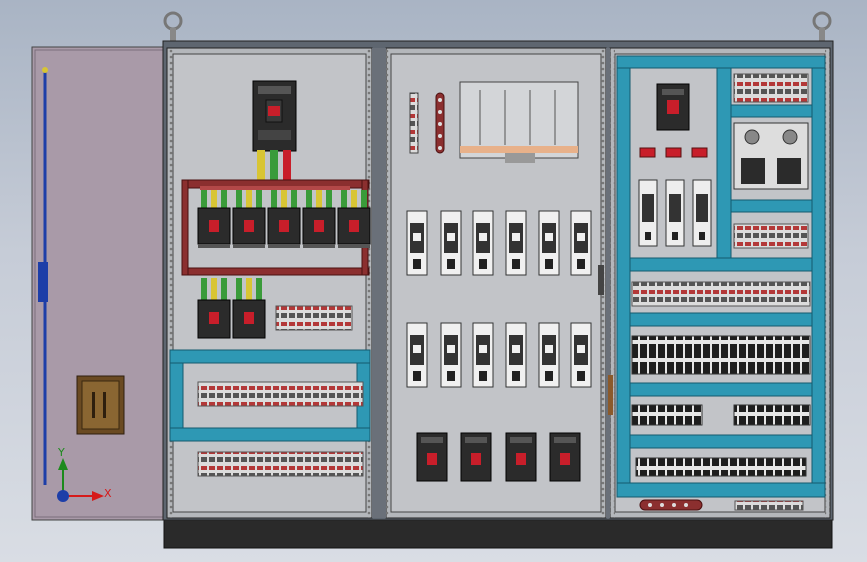 The height and width of the screenshot is (562, 867). I want to click on neutral-bar, so click(671, 505).